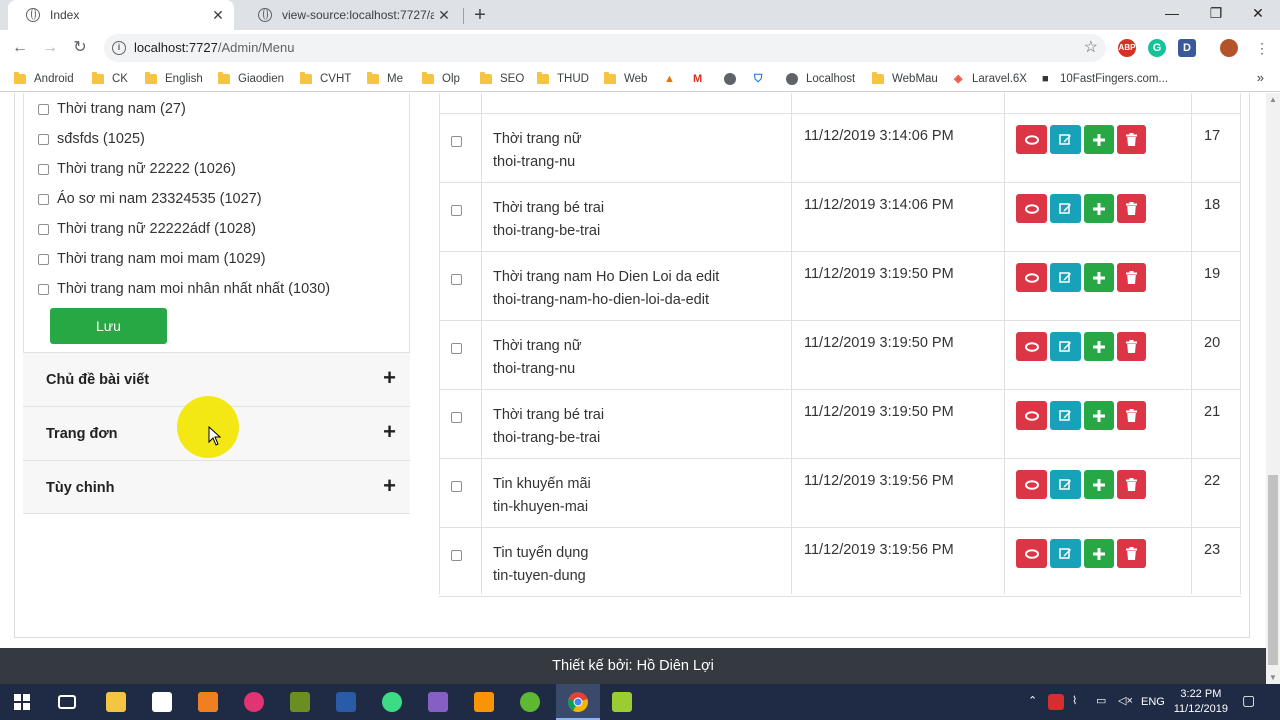  I want to click on bookmark-localhost: Localhost, so click(820, 79).